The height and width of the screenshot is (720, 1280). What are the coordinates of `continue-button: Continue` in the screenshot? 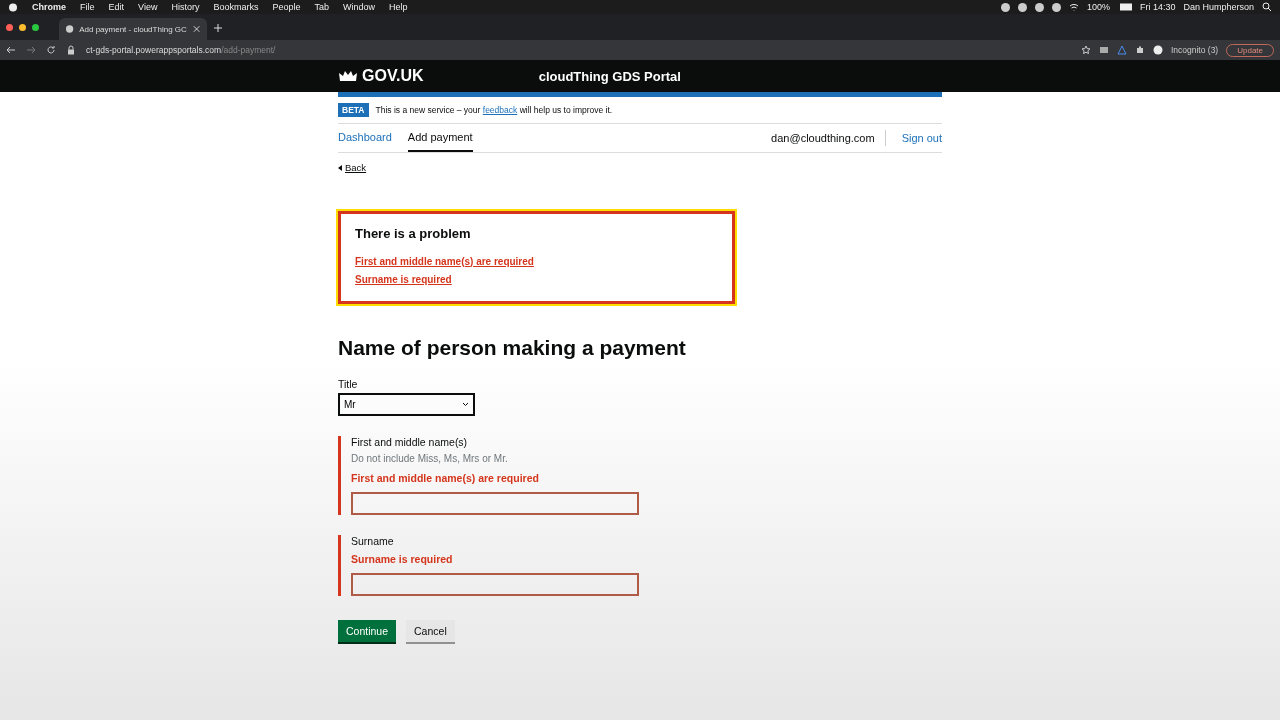 It's located at (367, 630).